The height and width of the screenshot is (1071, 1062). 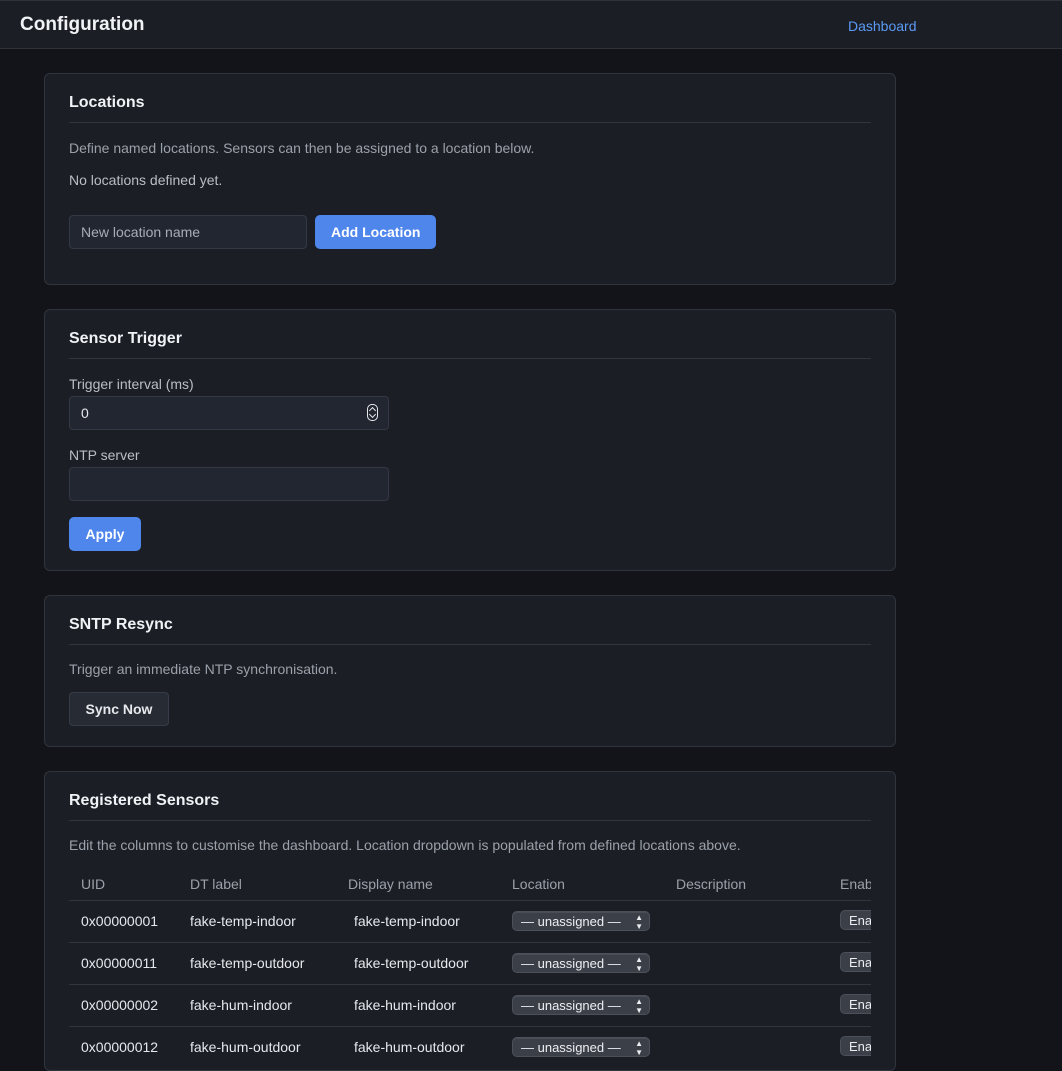 What do you see at coordinates (372, 412) in the screenshot?
I see `number-stepper-icon` at bounding box center [372, 412].